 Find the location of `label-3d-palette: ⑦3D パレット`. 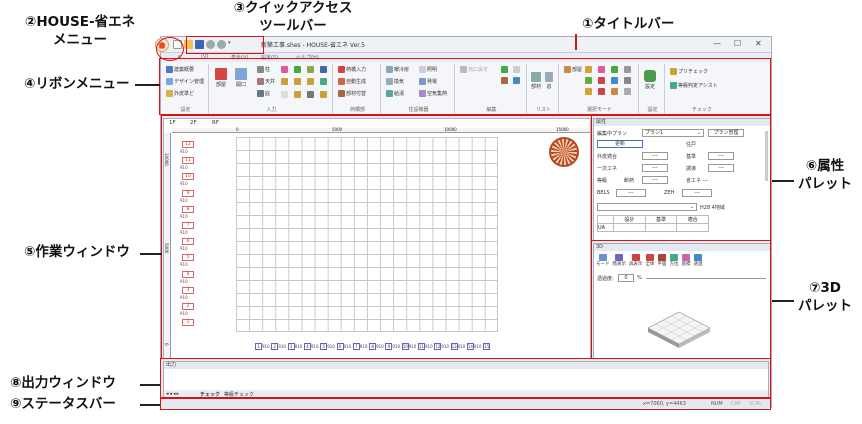

label-3d-palette: ⑦3D パレット is located at coordinates (825, 297).